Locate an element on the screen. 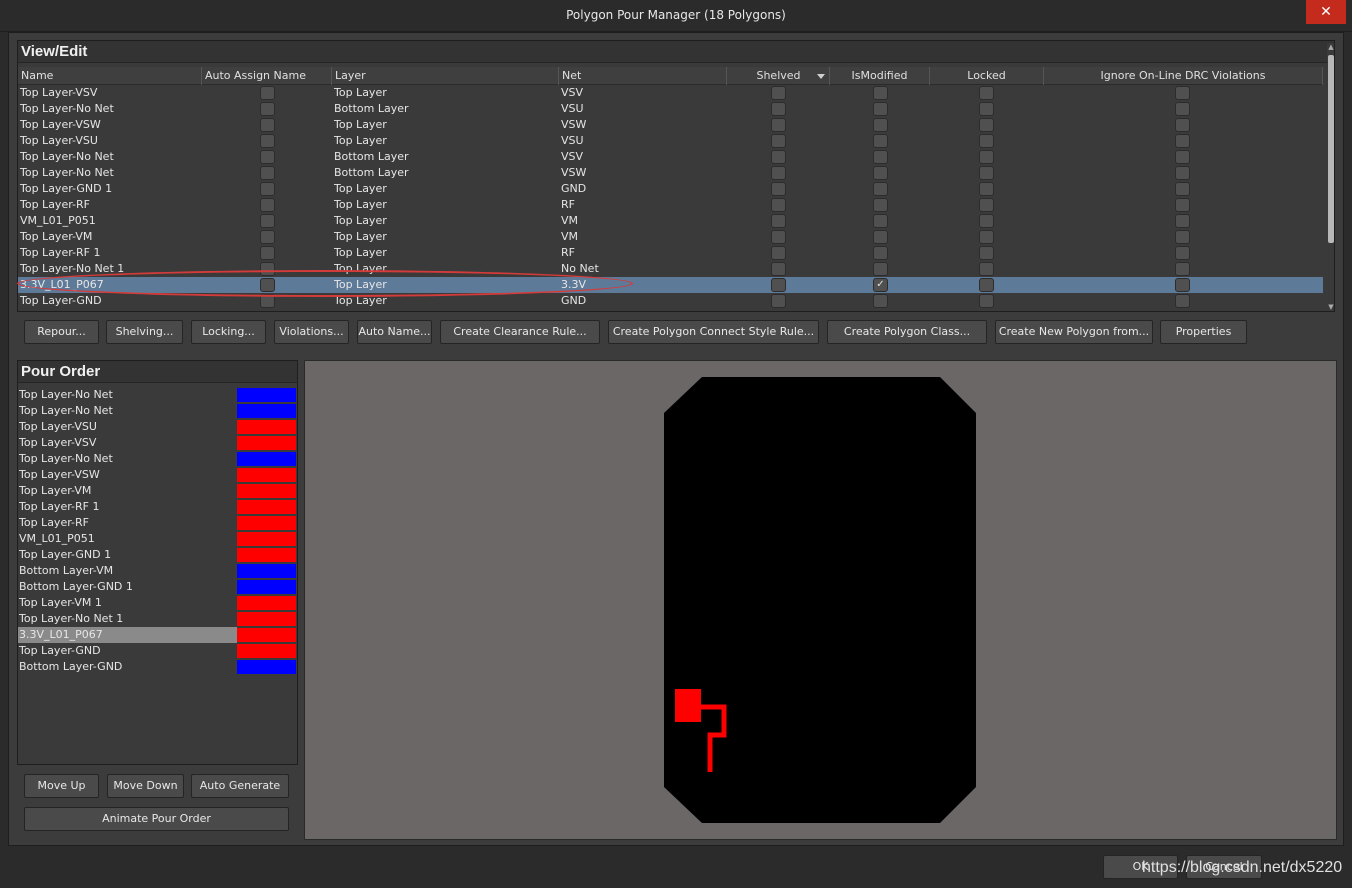 This screenshot has height=888, width=1352. grid-scrollbar: ▲ ▼ is located at coordinates (1330, 177).